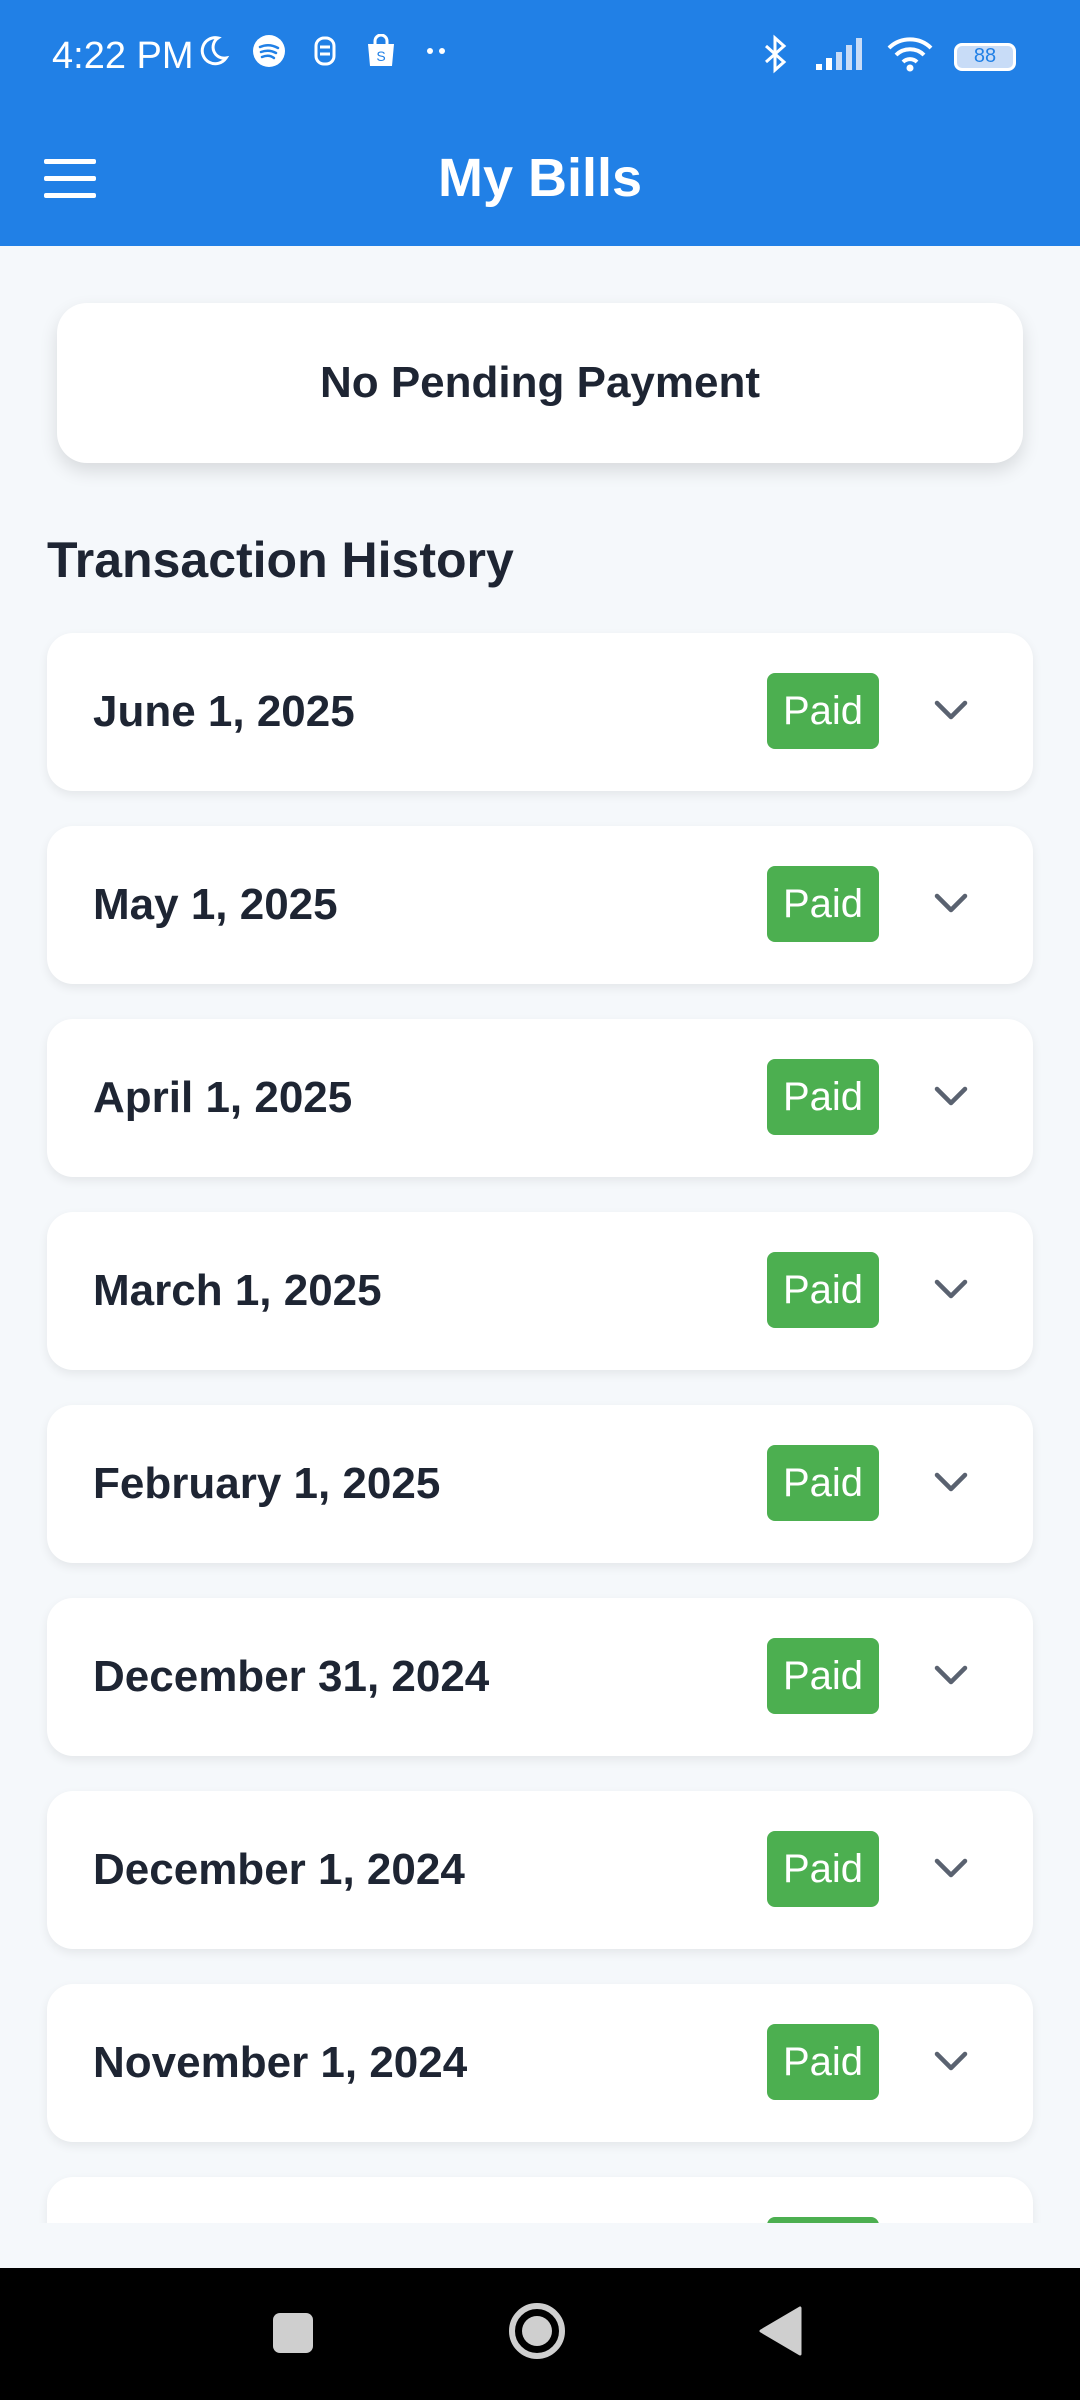 This screenshot has height=2400, width=1080. I want to click on pending-payment-card: No Pending Payment, so click(540, 383).